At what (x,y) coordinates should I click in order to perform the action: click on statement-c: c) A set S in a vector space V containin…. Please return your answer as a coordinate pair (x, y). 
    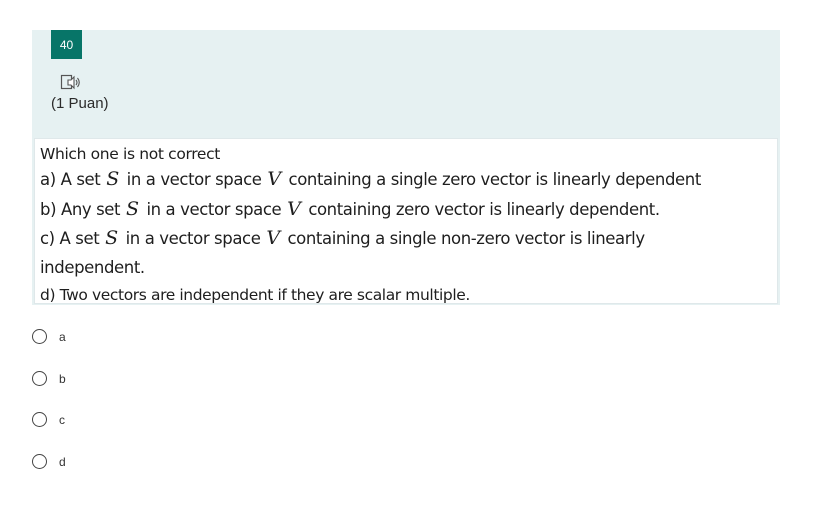
    Looking at the image, I should click on (342, 238).